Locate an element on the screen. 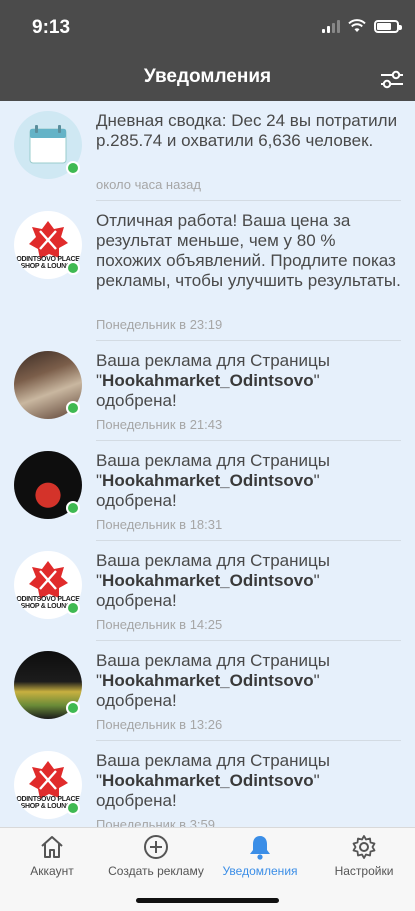 This screenshot has height=911, width=415. notification-time: Понедельник в 3:59 is located at coordinates (155, 822).